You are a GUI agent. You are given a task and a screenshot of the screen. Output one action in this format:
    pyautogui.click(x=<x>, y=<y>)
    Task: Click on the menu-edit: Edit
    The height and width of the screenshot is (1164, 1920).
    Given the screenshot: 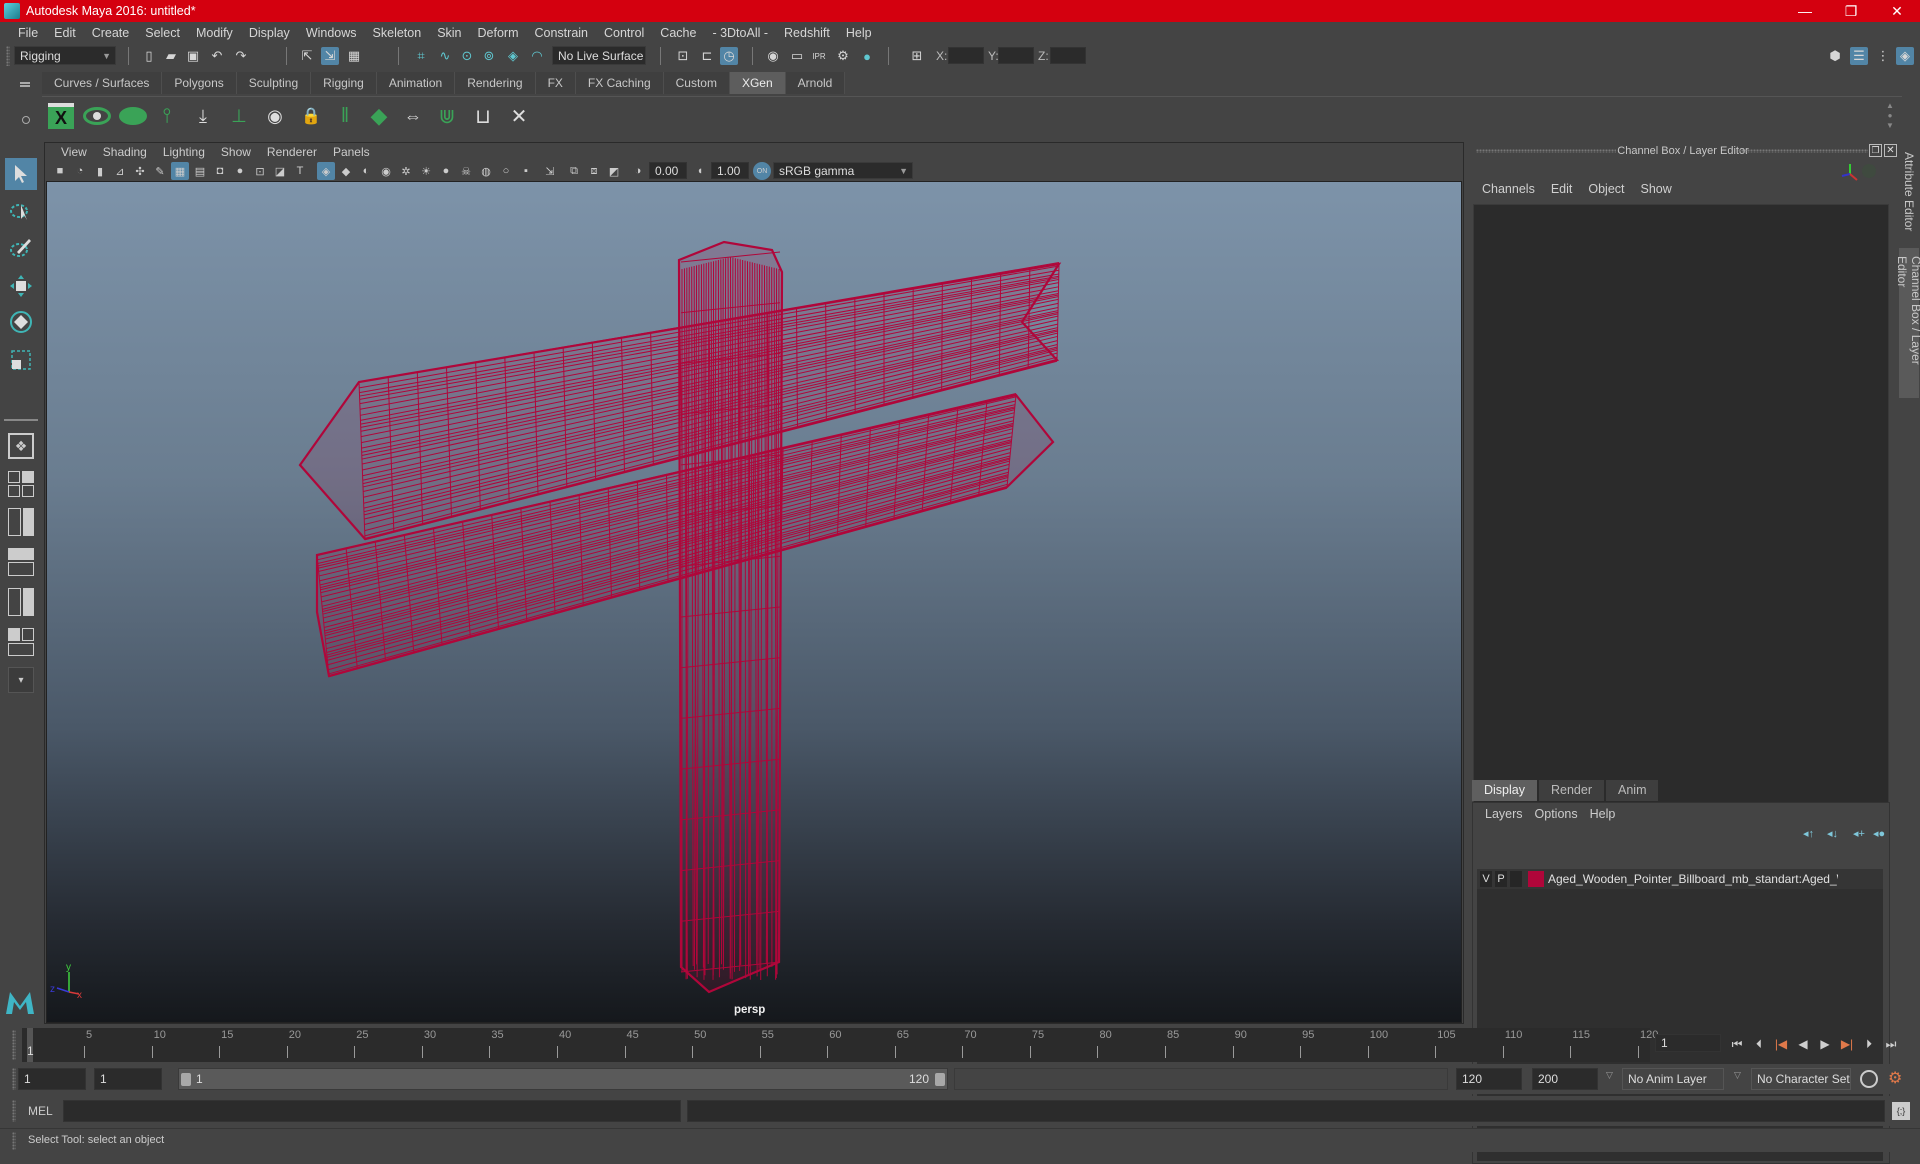 What is the action you would take?
    pyautogui.click(x=65, y=33)
    